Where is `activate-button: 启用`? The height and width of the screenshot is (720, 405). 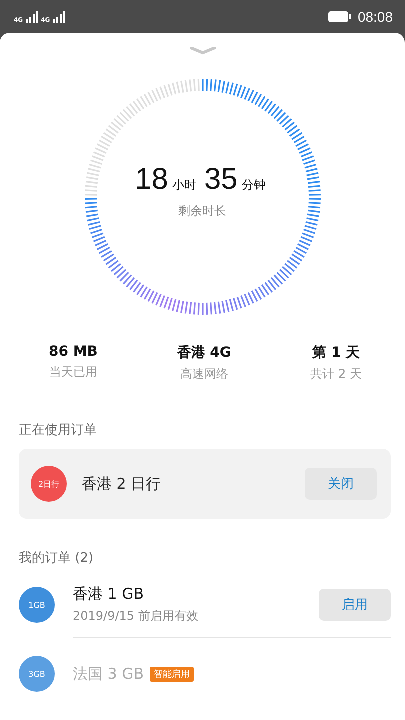
activate-button: 启用 is located at coordinates (355, 605).